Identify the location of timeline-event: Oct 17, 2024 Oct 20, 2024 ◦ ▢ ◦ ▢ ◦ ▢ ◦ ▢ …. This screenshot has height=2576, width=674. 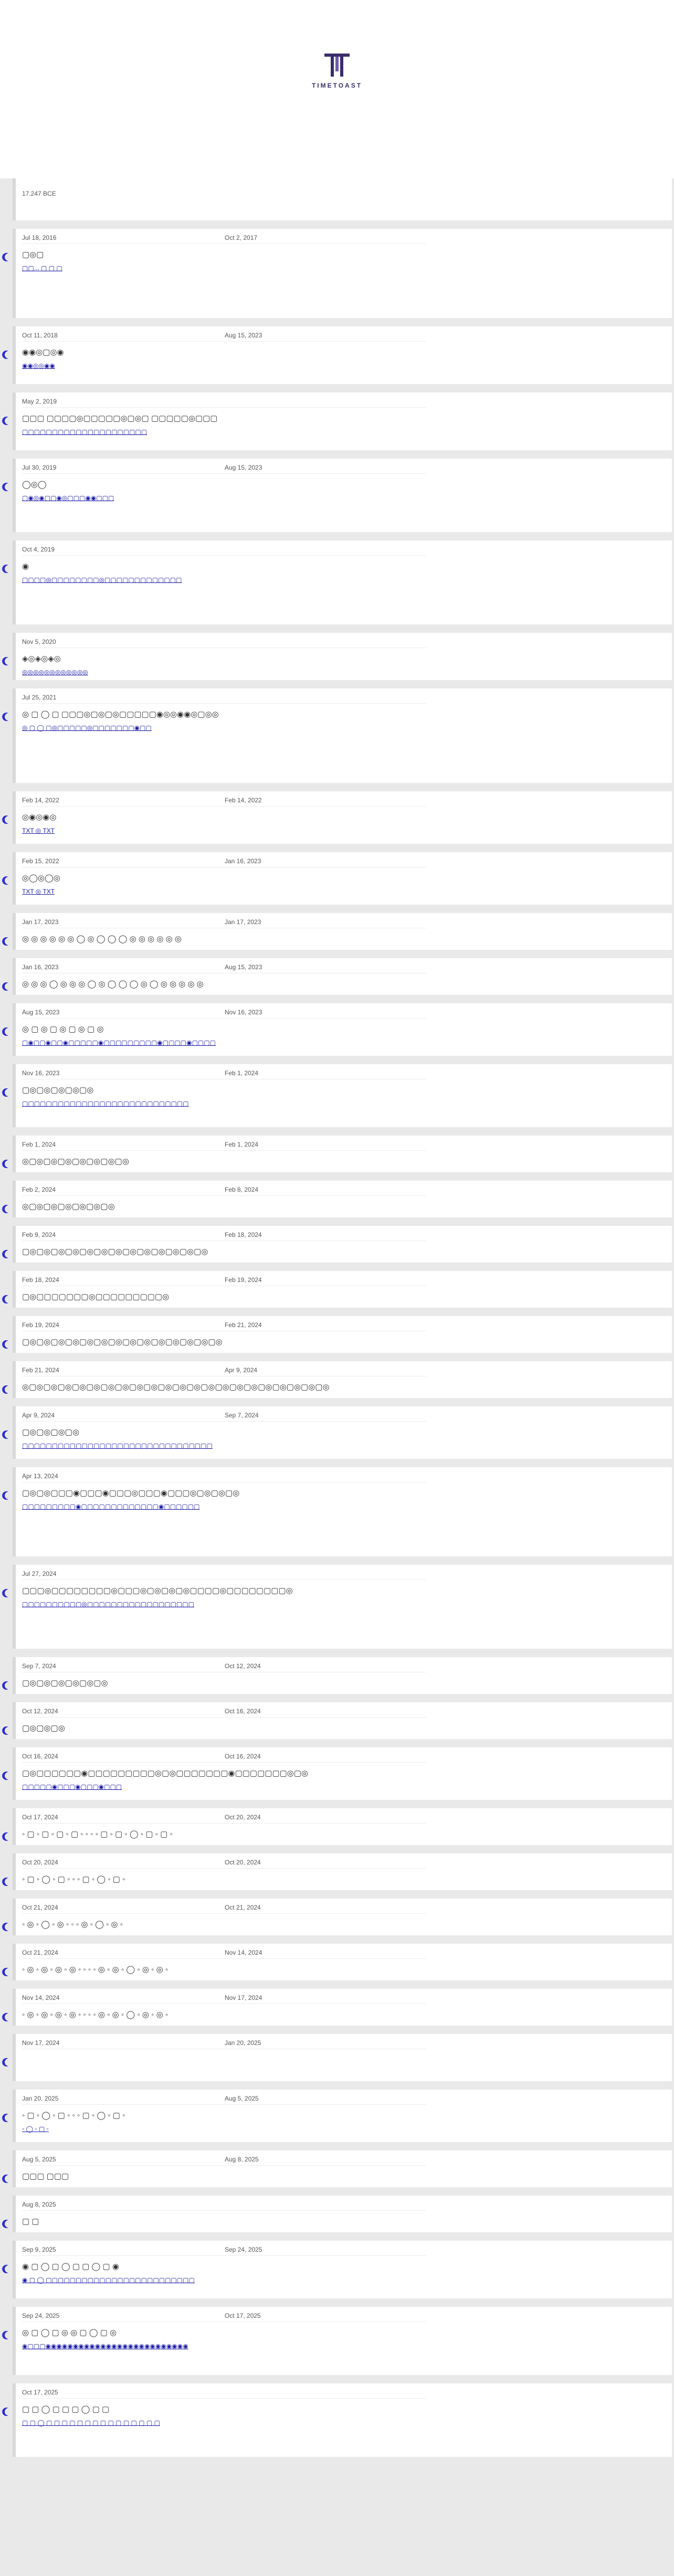
(337, 1826).